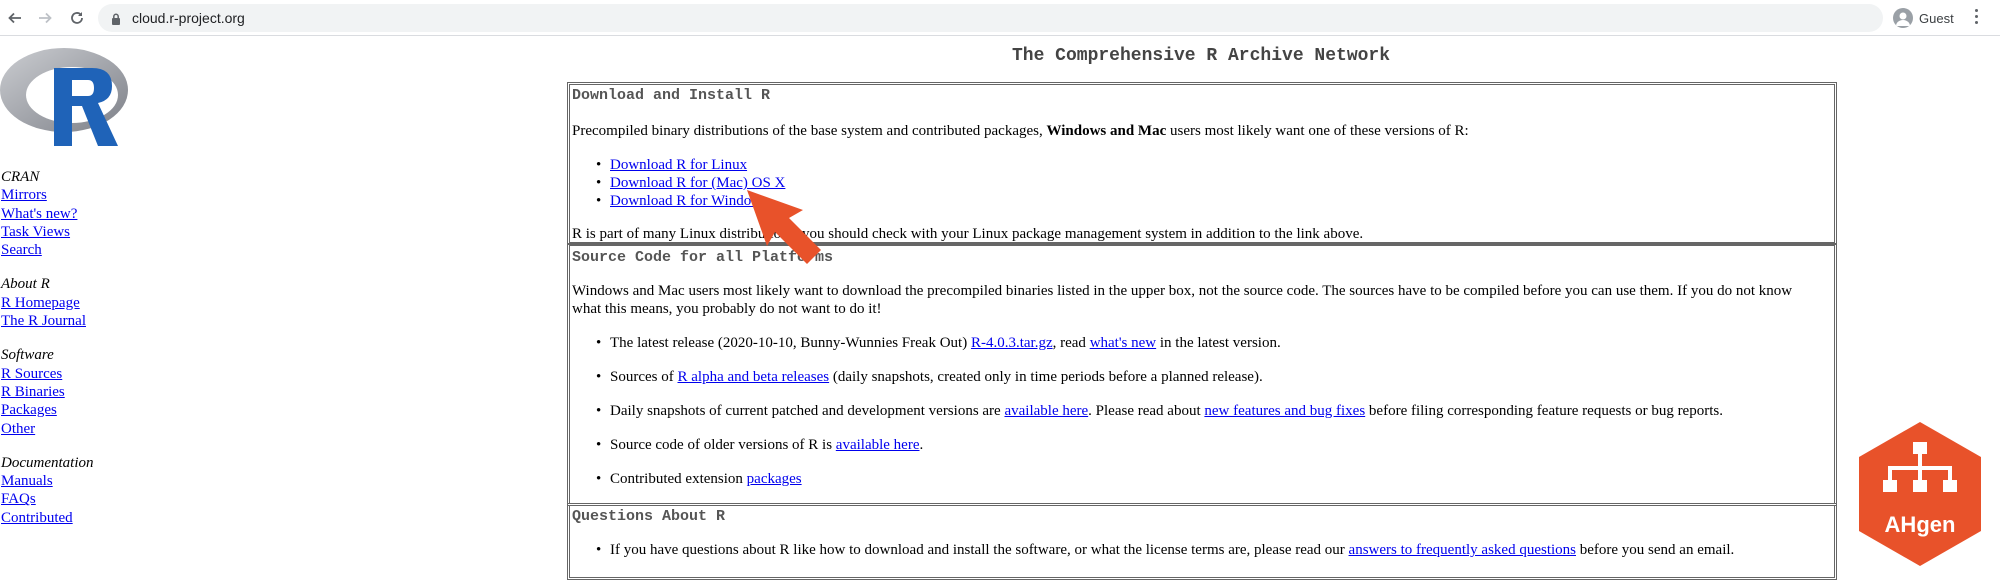  I want to click on sidebar-link-contributed: Contributed, so click(47, 518).